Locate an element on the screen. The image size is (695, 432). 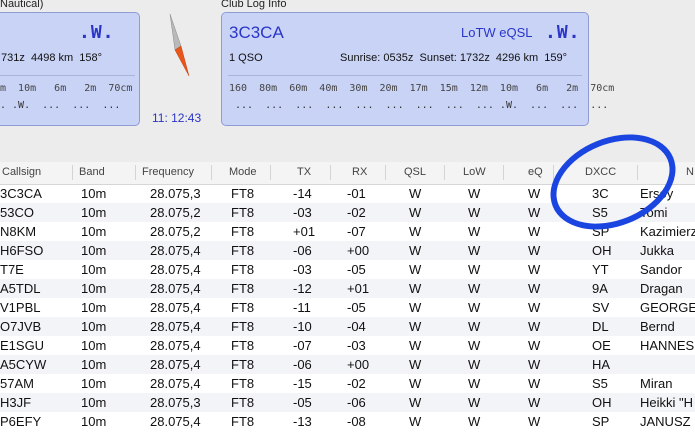
dxcc-cell: YT is located at coordinates (600, 269).